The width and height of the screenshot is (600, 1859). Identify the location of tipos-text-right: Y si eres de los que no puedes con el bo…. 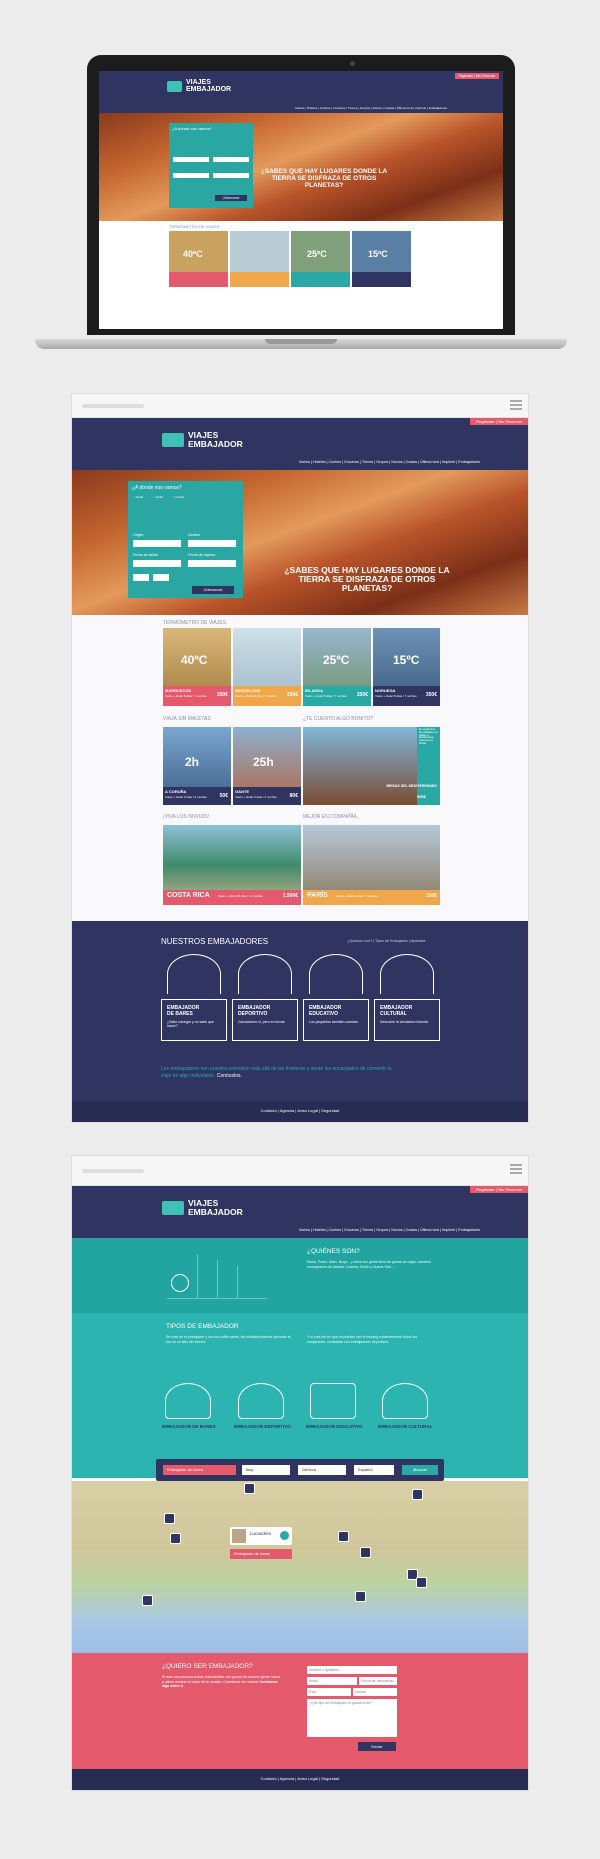
(362, 1339).